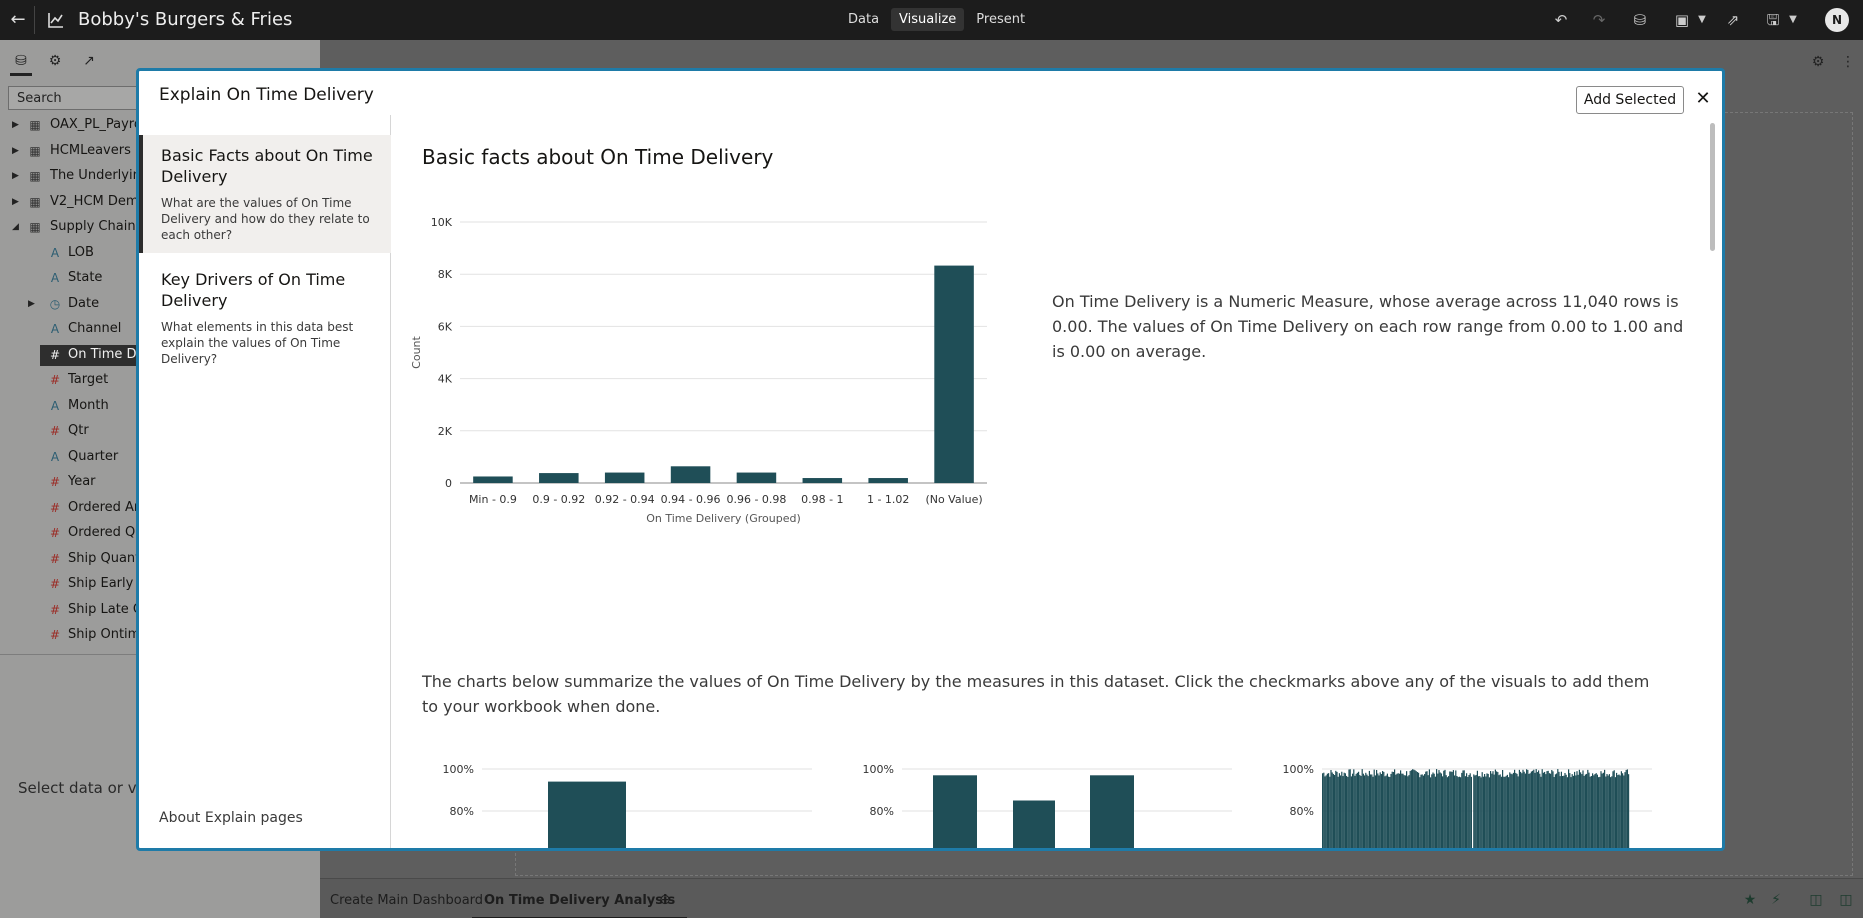 The height and width of the screenshot is (918, 1863). What do you see at coordinates (1837, 20) in the screenshot?
I see `user-avatar: N` at bounding box center [1837, 20].